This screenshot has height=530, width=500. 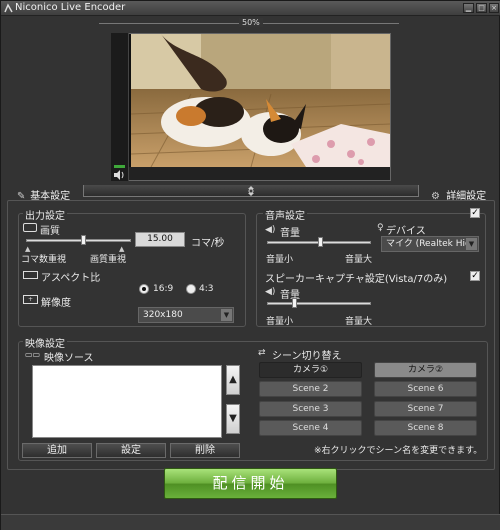 What do you see at coordinates (160, 239) in the screenshot?
I see `fps-input: 15.00` at bounding box center [160, 239].